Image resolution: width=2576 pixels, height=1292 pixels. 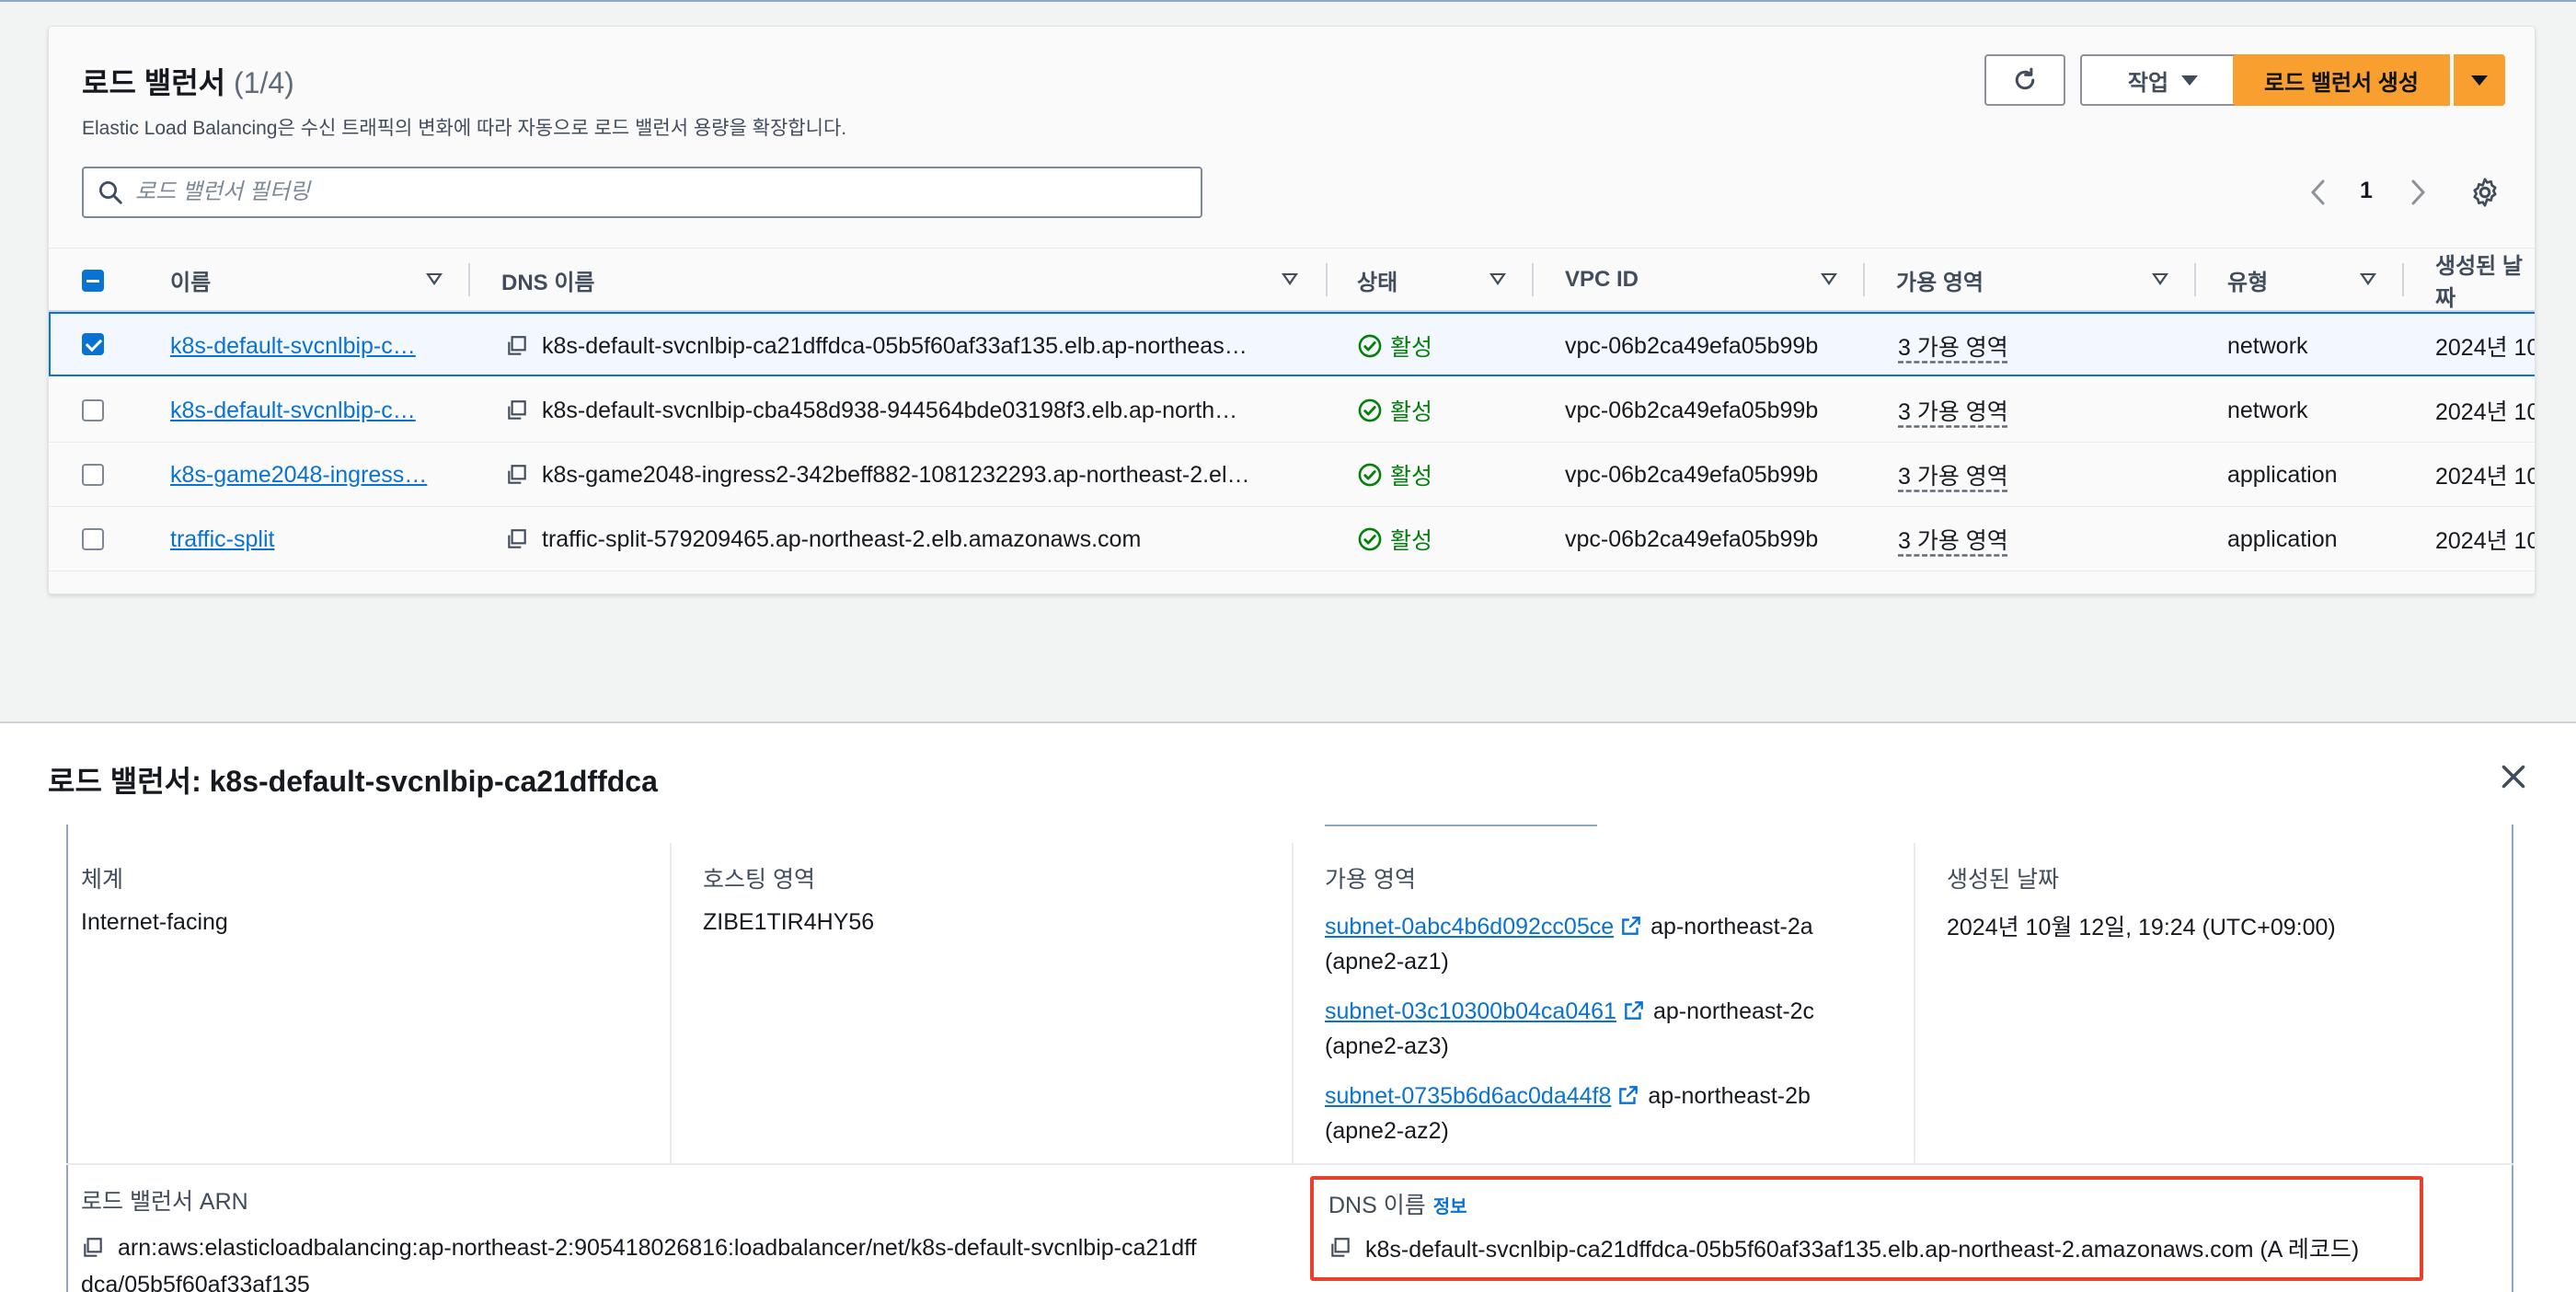 What do you see at coordinates (2318, 192) in the screenshot?
I see `previous-page-icon` at bounding box center [2318, 192].